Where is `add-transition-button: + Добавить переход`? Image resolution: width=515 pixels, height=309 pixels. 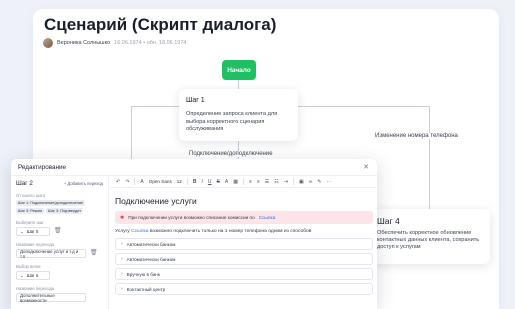 add-transition-button: + Добавить переход is located at coordinates (83, 183).